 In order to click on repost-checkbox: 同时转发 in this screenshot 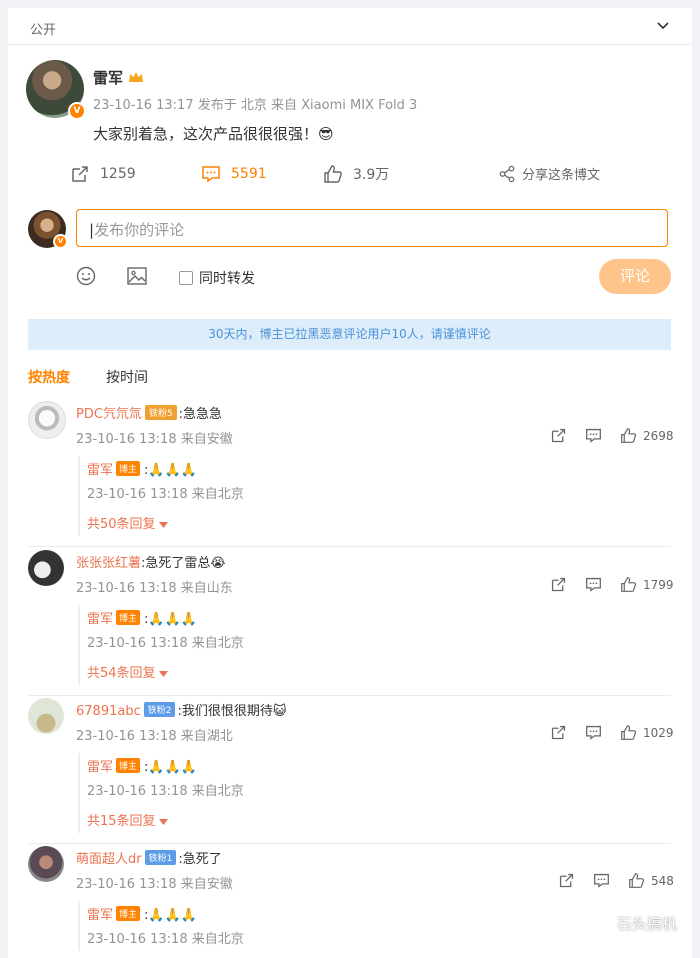, I will do `click(217, 278)`.